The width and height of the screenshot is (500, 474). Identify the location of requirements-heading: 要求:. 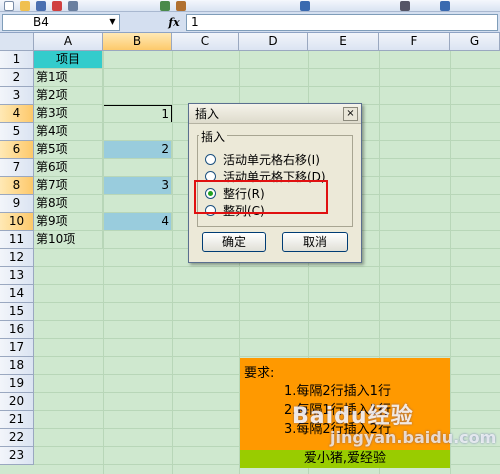
(259, 373).